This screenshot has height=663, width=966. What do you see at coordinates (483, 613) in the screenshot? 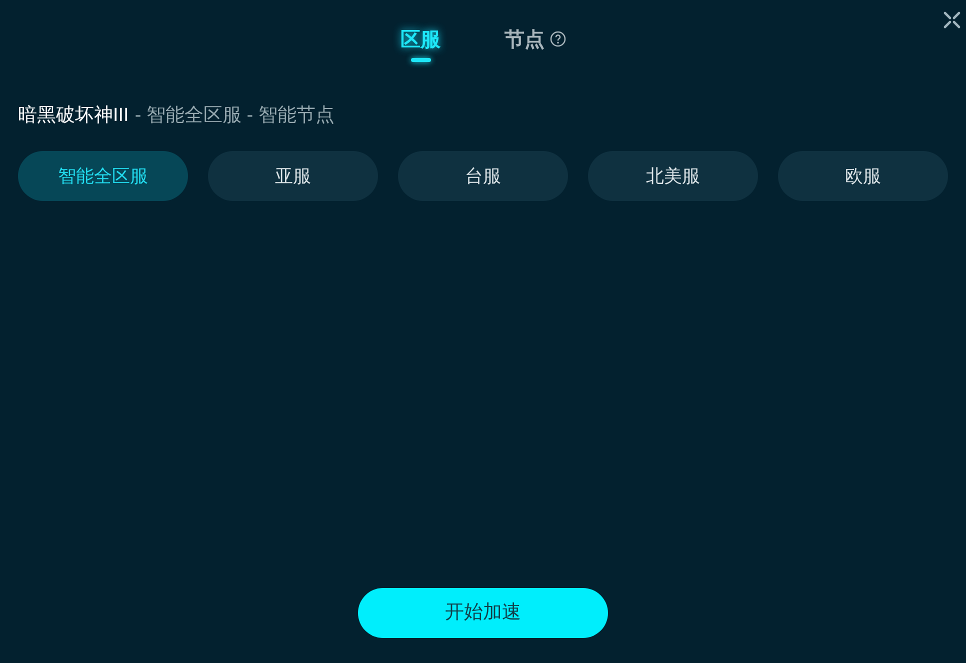
I see `start-acceleration-button: 开始加速` at bounding box center [483, 613].